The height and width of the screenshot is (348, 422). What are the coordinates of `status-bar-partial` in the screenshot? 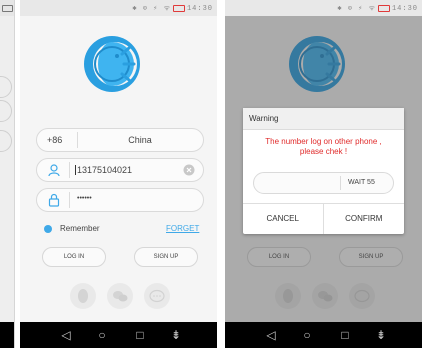 It's located at (7, 8).